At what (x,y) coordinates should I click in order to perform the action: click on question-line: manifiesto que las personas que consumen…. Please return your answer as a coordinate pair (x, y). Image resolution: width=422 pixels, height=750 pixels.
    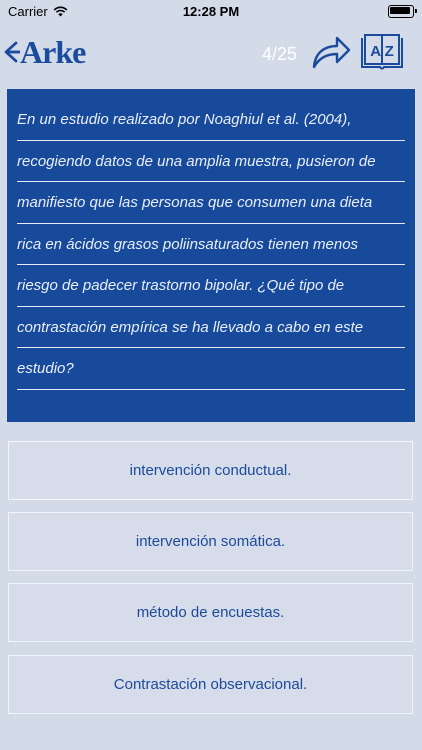
    Looking at the image, I should click on (211, 203).